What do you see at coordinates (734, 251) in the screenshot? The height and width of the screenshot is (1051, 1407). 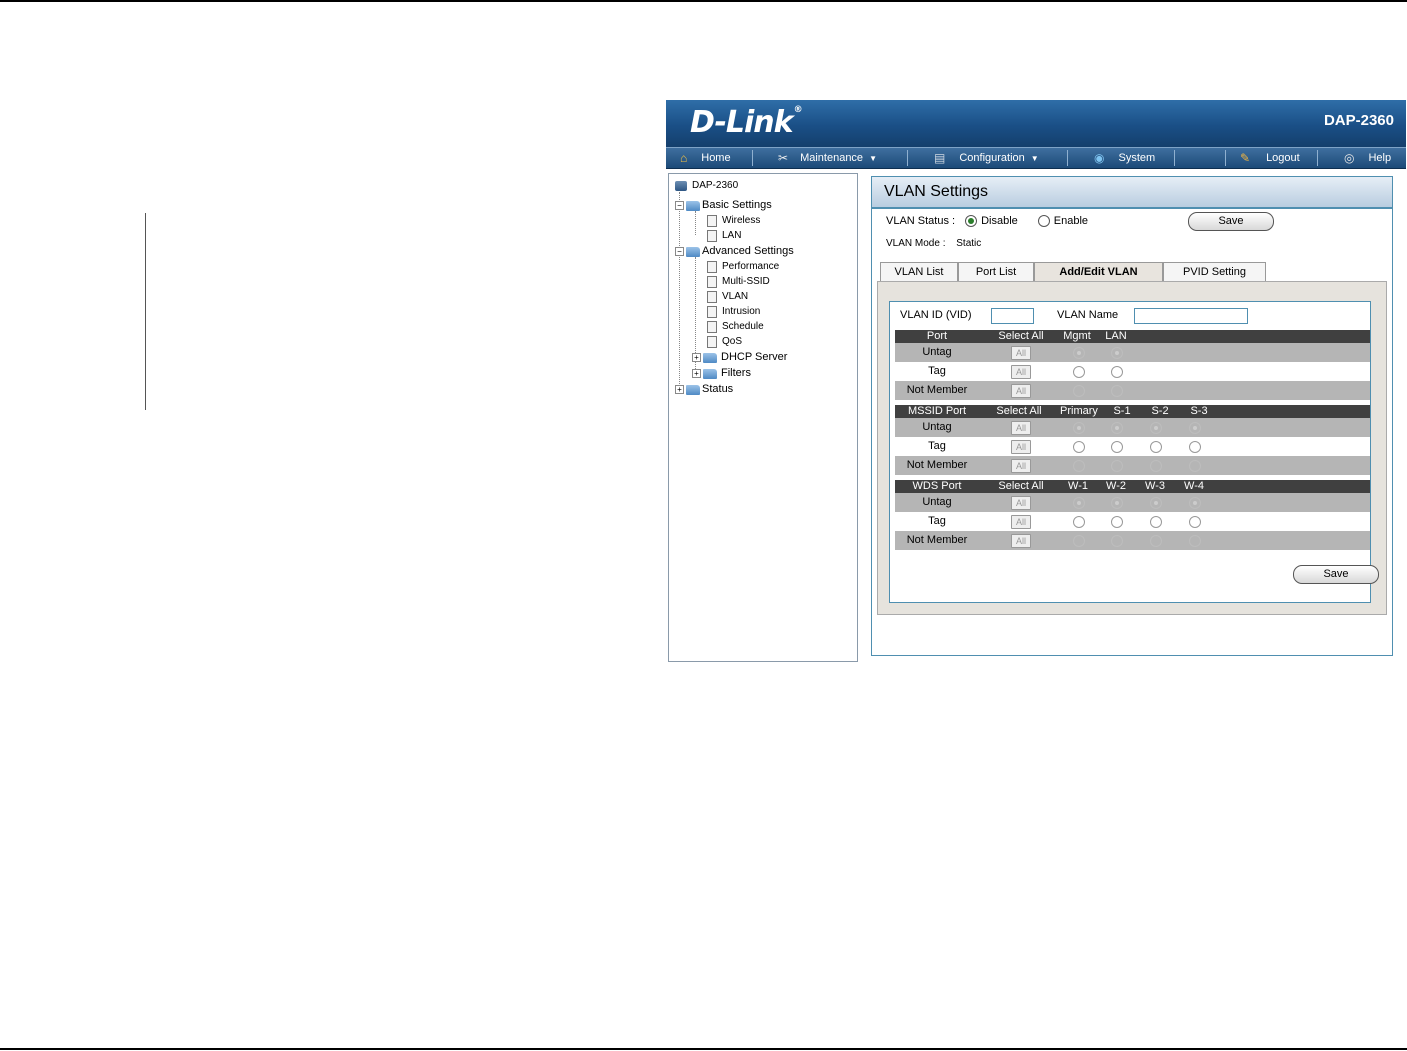 I see `tree-advanced-settings: − Advanced Settings` at bounding box center [734, 251].